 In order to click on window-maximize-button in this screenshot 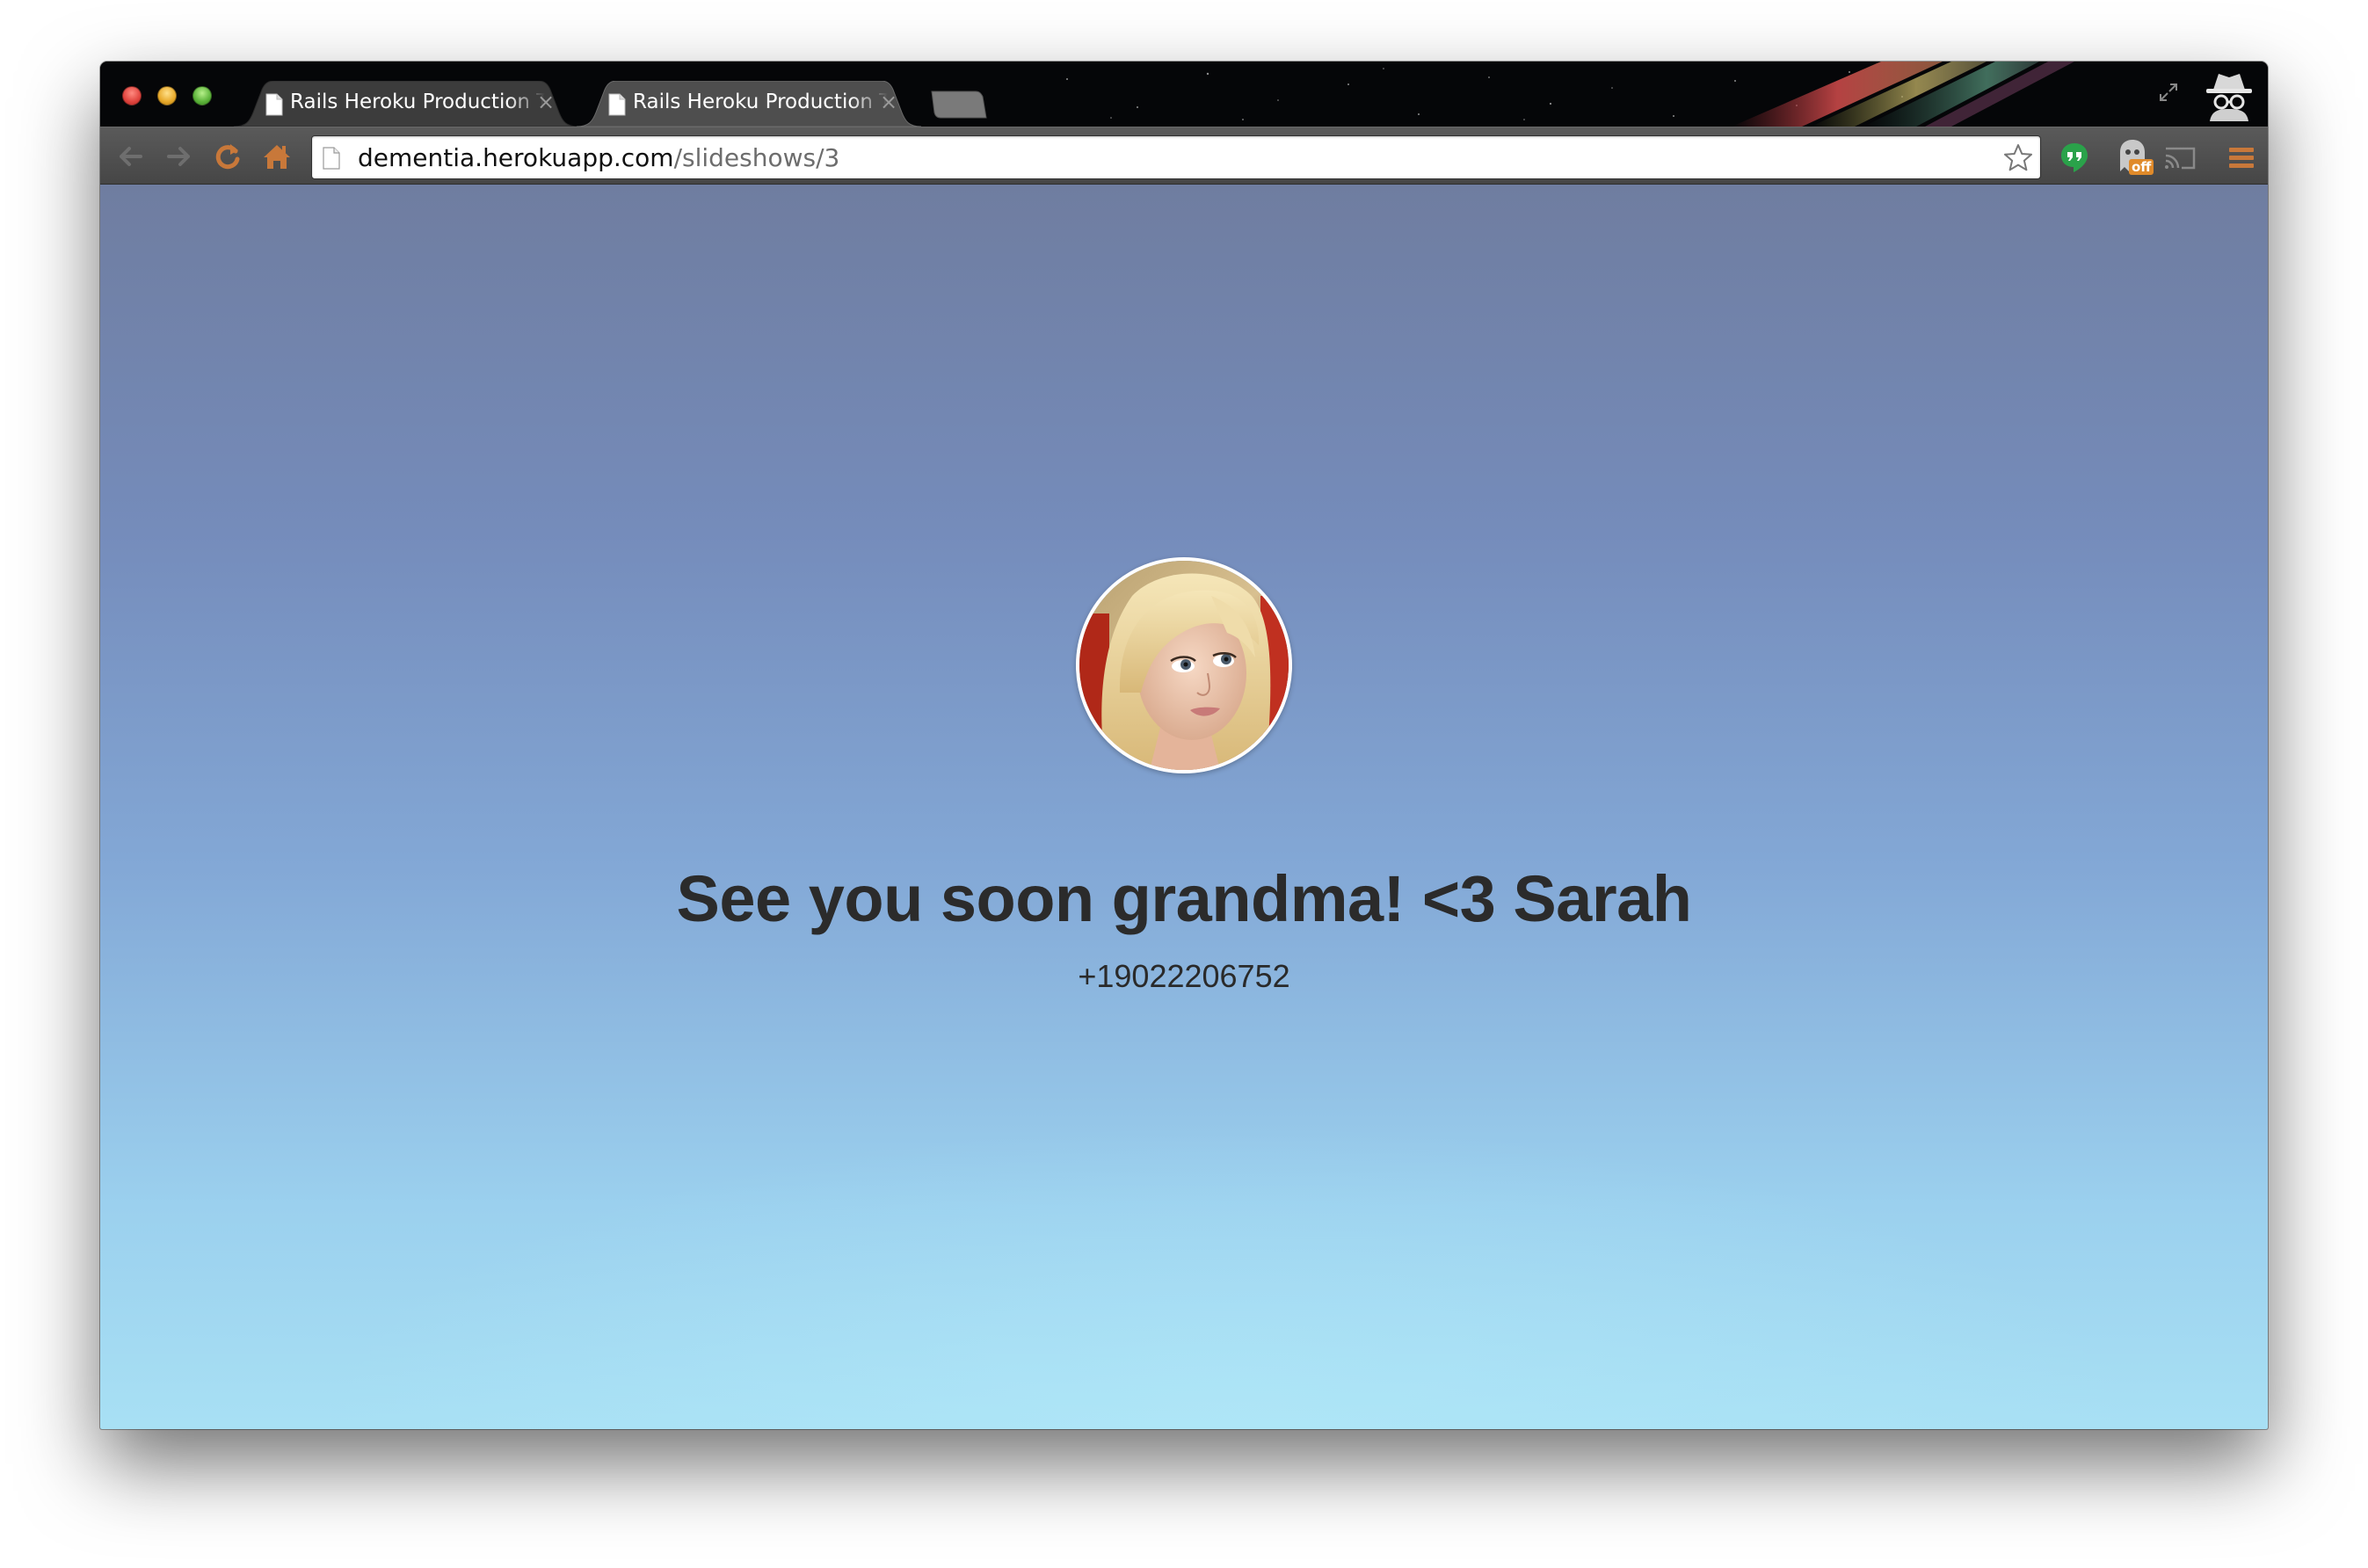, I will do `click(202, 95)`.